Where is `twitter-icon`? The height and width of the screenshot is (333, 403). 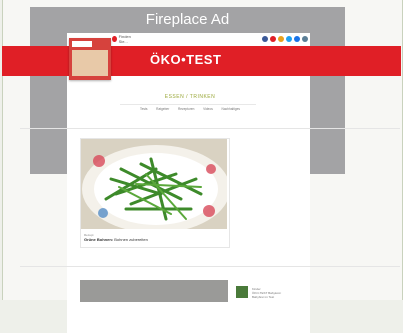 twitter-icon is located at coordinates (289, 39).